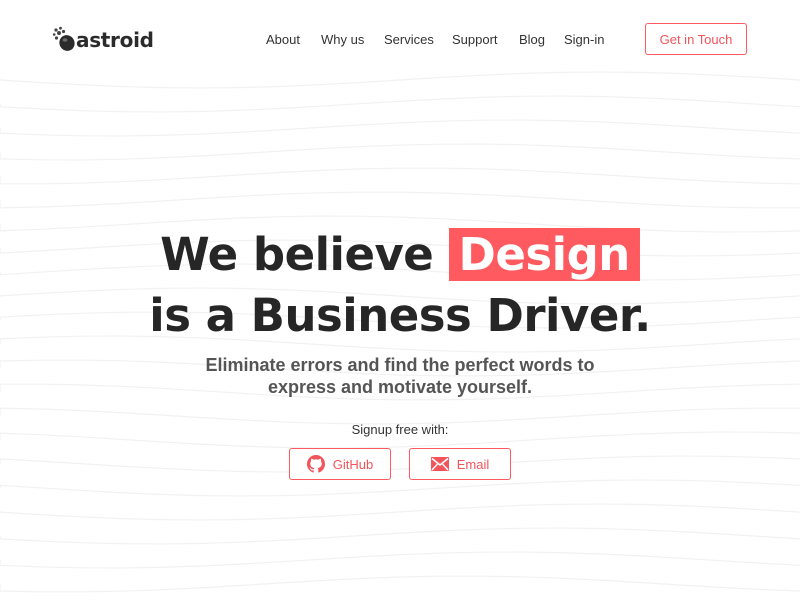 The image size is (800, 600). I want to click on hero-headline-line2: is a Business Driver., so click(400, 315).